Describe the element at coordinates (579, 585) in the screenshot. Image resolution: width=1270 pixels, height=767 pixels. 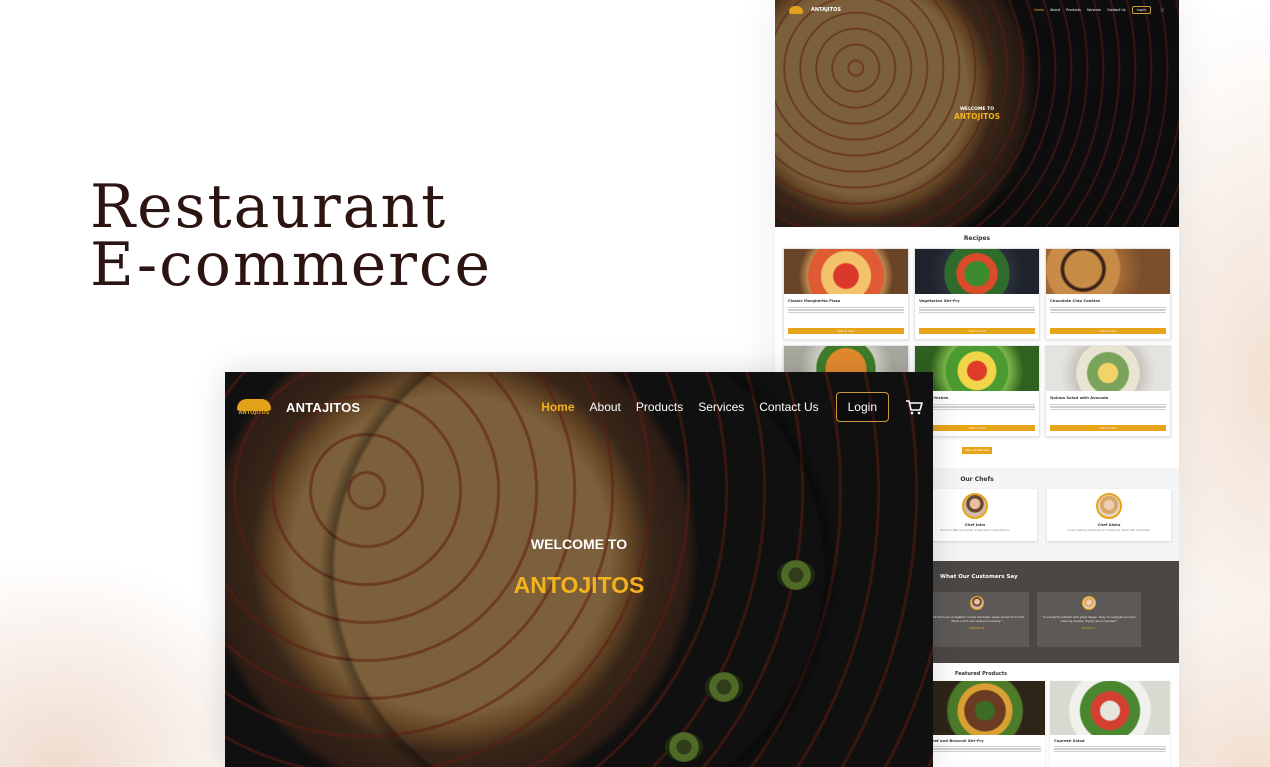
I see `hero-title: ANTOJITOS` at that location.